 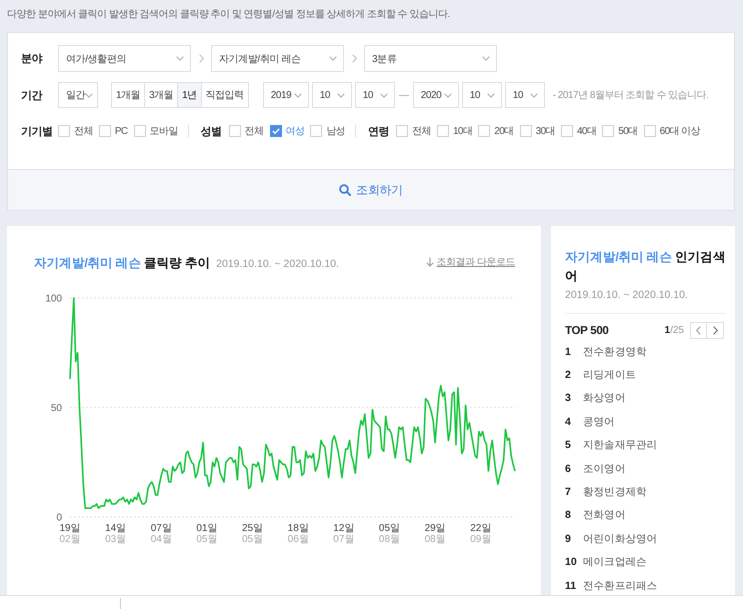 What do you see at coordinates (371, 189) in the screenshot?
I see `search-button: 조회하기` at bounding box center [371, 189].